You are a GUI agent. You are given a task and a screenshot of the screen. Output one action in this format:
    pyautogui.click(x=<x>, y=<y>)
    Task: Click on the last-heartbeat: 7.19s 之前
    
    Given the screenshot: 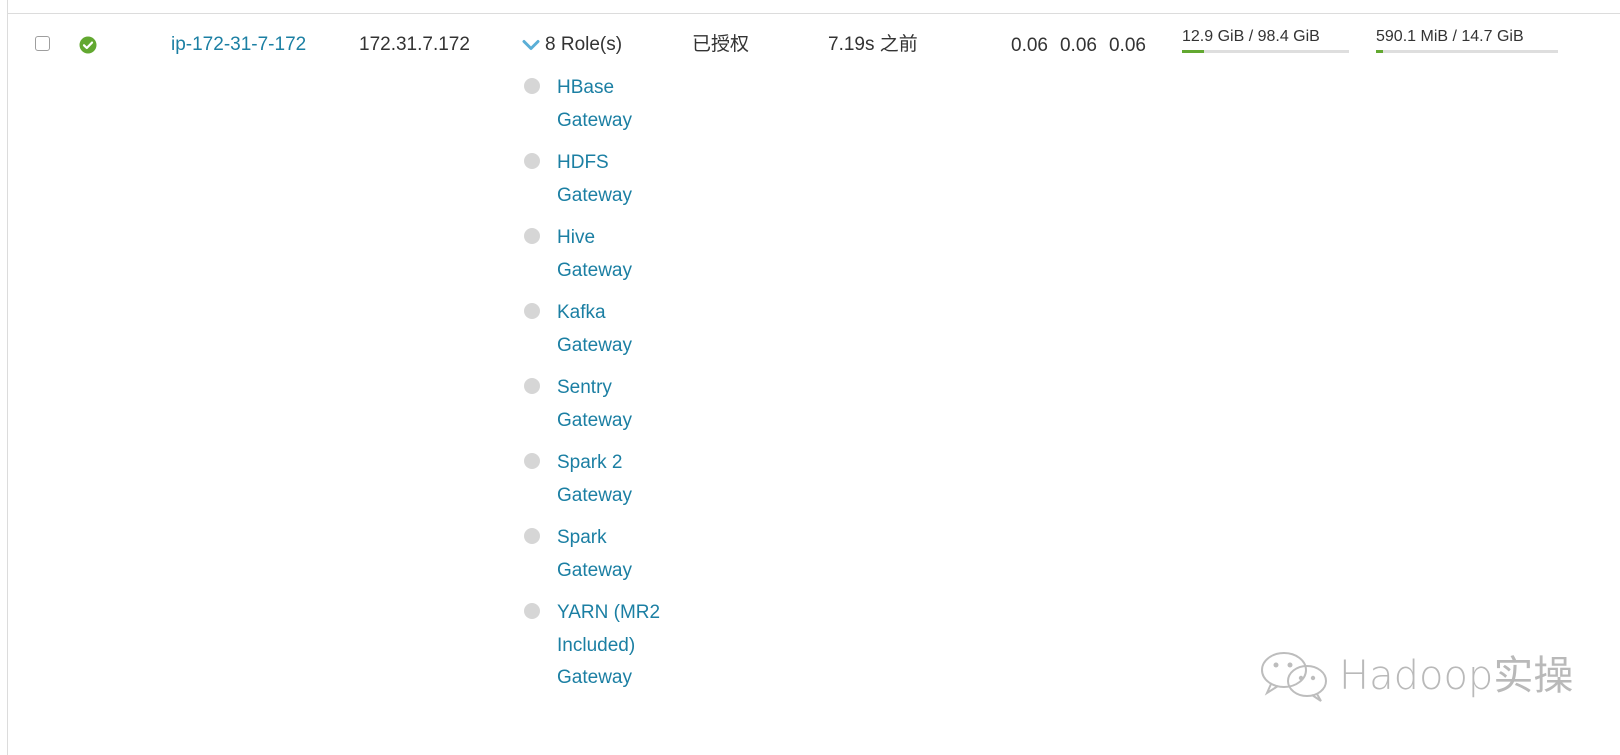 What is the action you would take?
    pyautogui.click(x=873, y=44)
    